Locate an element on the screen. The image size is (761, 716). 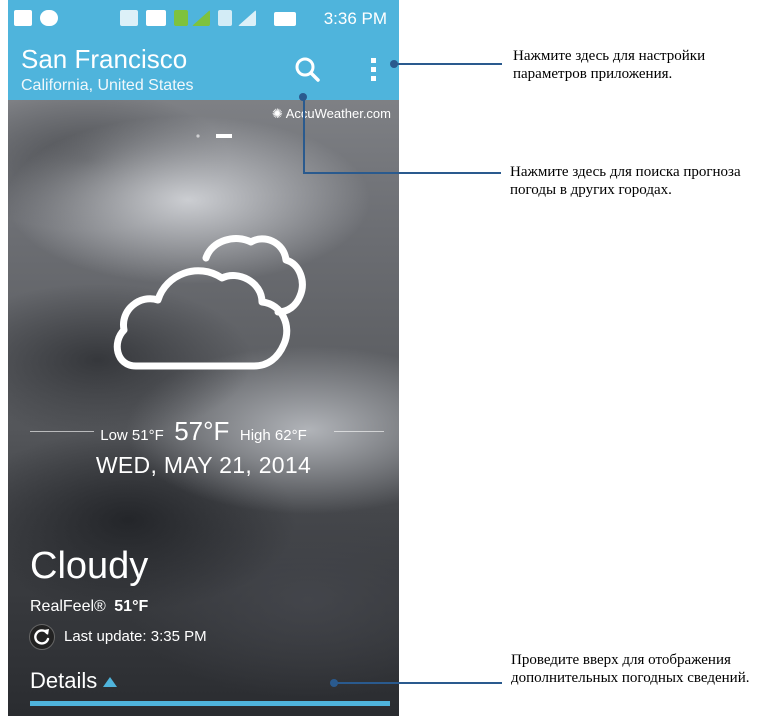
provider-credit: ✺ AccuWeather.com is located at coordinates (331, 114).